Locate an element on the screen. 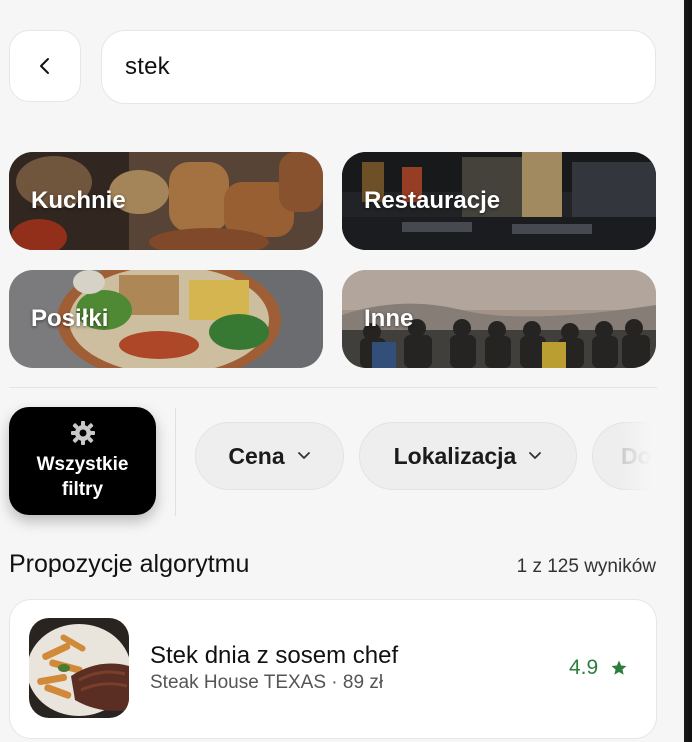 The height and width of the screenshot is (742, 692). filter-chip-cena: Cena is located at coordinates (269, 456).